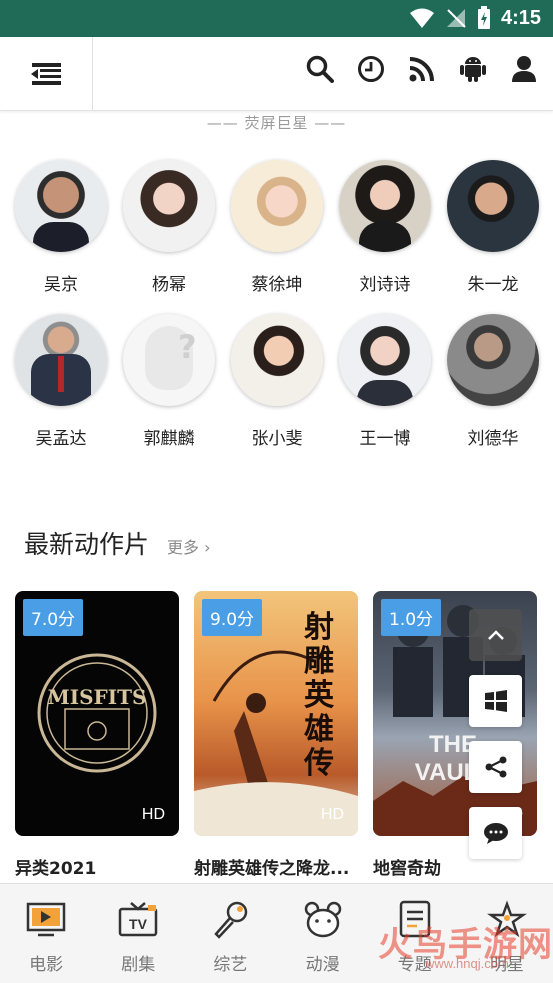  I want to click on more-link: 更多 ›, so click(189, 546).